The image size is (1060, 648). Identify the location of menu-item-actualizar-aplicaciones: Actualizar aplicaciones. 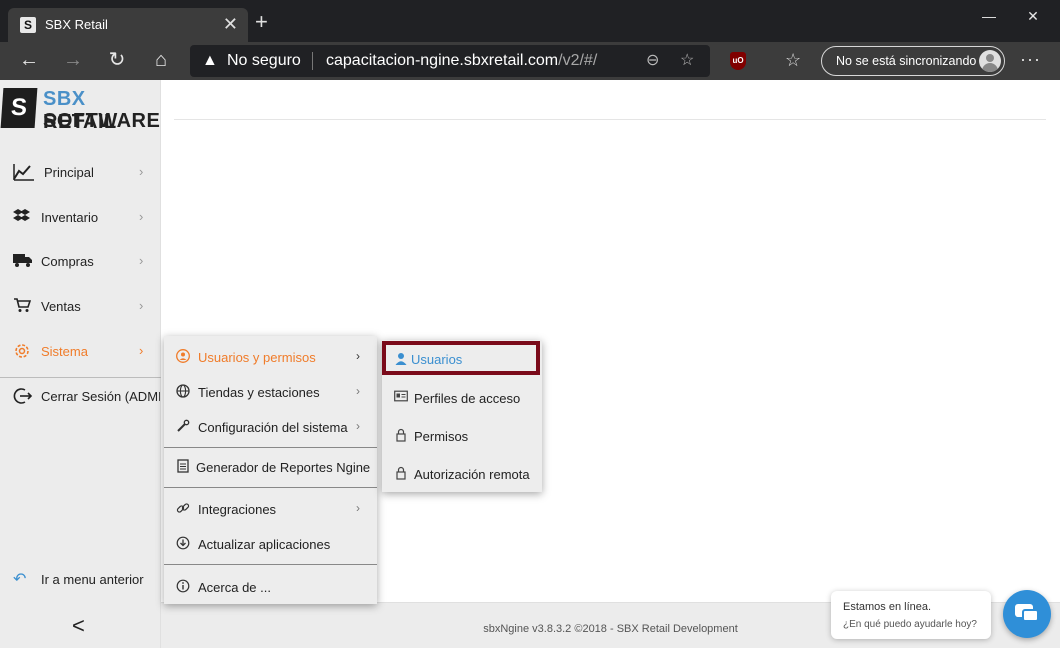
(270, 542).